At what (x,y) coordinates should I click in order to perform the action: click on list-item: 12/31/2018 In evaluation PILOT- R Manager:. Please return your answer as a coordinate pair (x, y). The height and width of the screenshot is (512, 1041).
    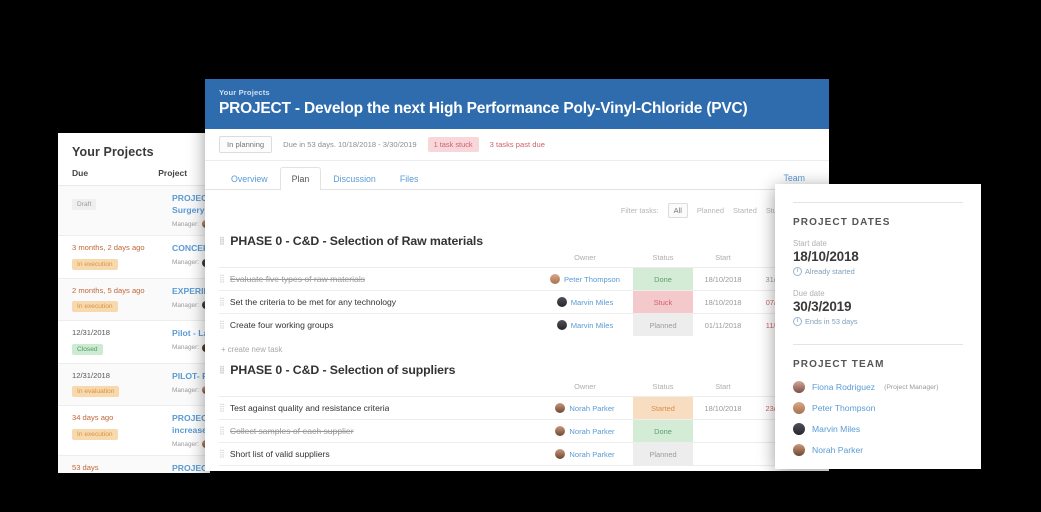
    Looking at the image, I should click on (134, 385).